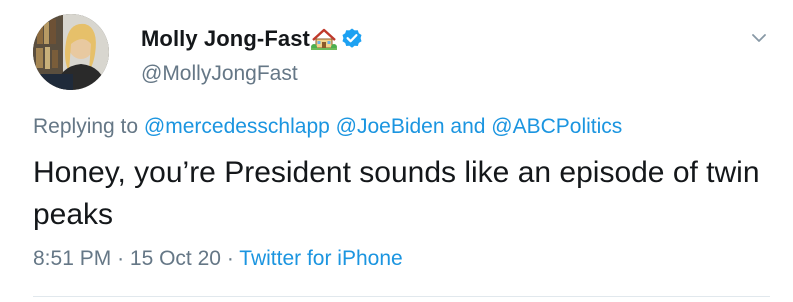 The image size is (793, 302). I want to click on verified-badge-icon, so click(352, 39).